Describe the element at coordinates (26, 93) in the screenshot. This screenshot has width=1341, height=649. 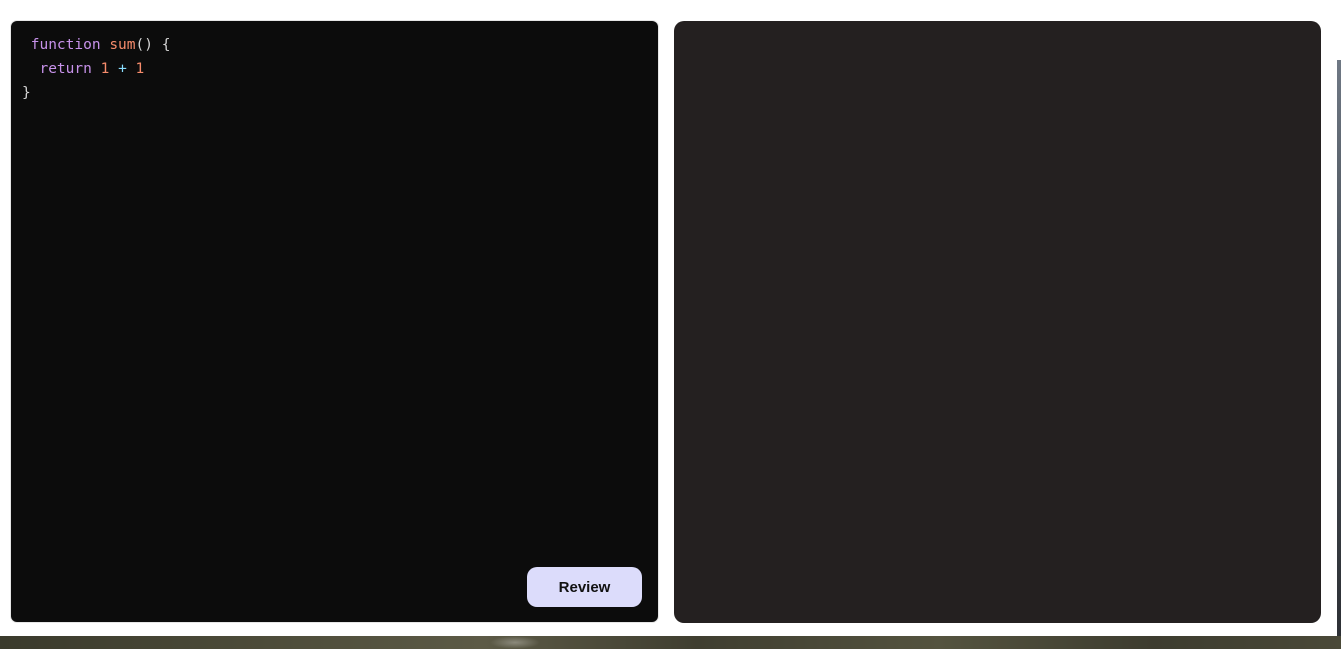
I see `closing-brace: }` at that location.